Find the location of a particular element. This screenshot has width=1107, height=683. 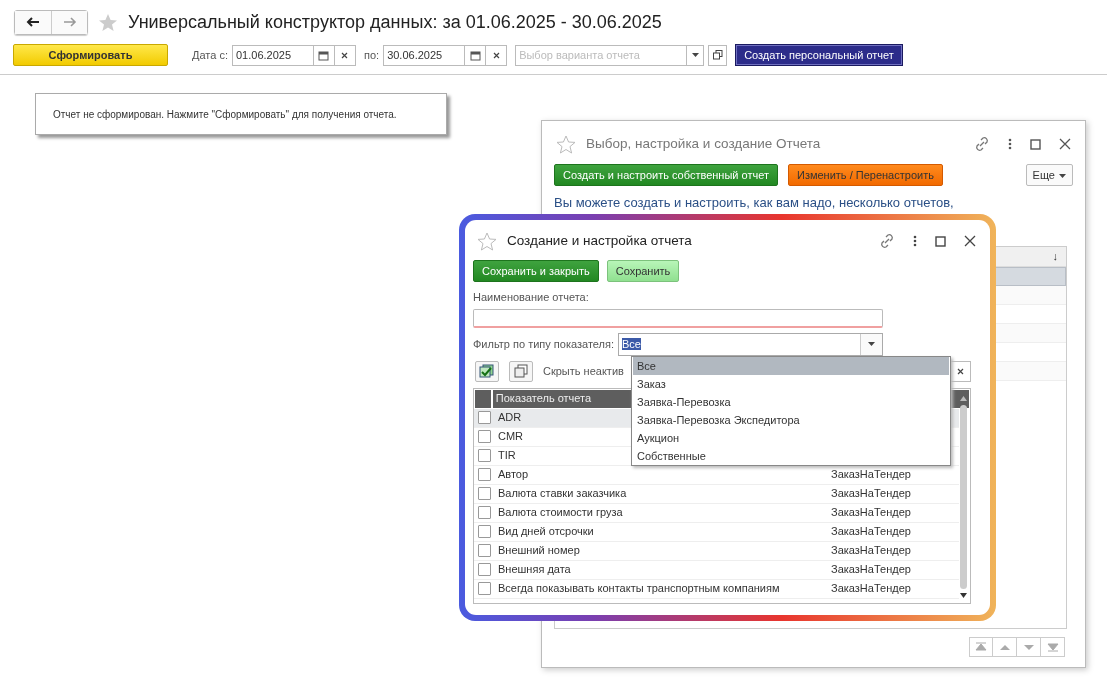

table-row: Внешний номер ЗаказНаТендер is located at coordinates (716, 551).